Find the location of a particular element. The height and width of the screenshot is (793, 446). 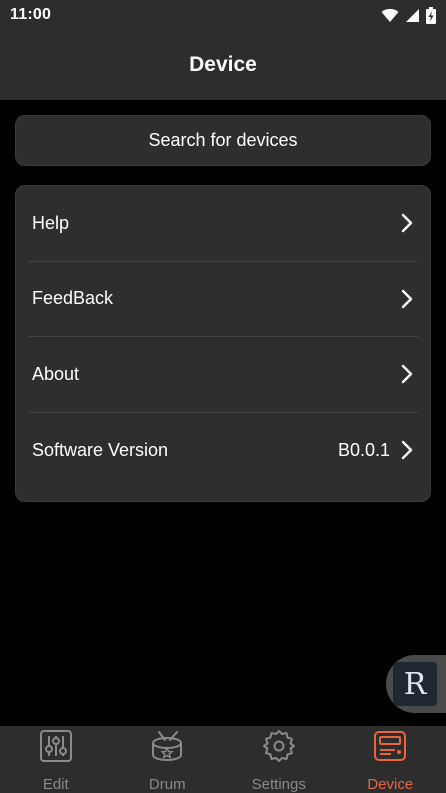

tab-settings: Settings is located at coordinates (279, 759).